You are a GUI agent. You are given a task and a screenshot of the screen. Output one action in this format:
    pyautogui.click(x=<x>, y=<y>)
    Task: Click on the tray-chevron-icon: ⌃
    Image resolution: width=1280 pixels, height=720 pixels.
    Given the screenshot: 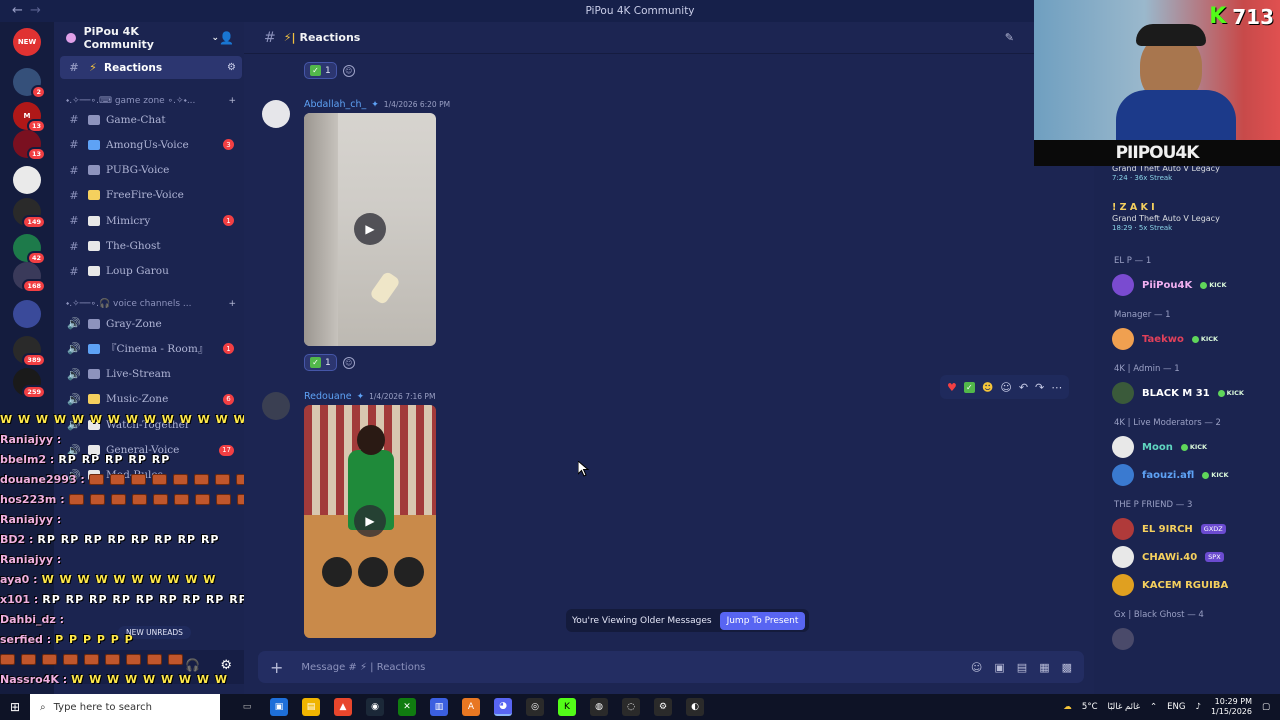 What is the action you would take?
    pyautogui.click(x=1153, y=707)
    